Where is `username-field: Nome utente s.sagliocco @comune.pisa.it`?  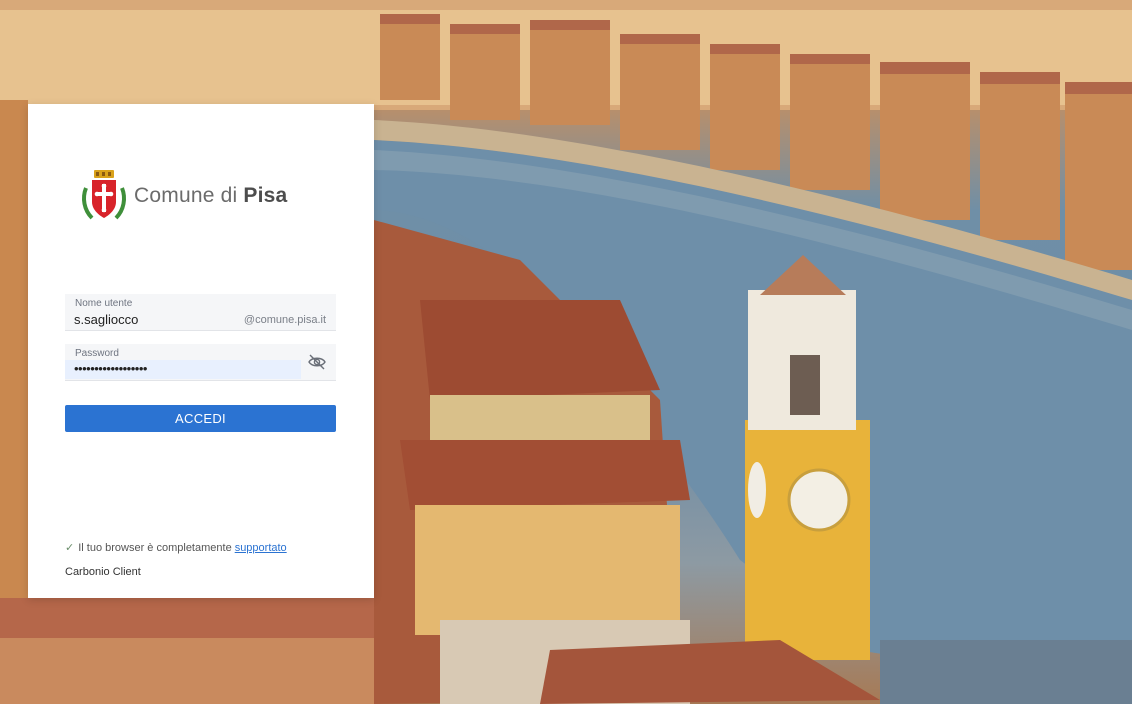 username-field: Nome utente s.sagliocco @comune.pisa.it is located at coordinates (200, 312).